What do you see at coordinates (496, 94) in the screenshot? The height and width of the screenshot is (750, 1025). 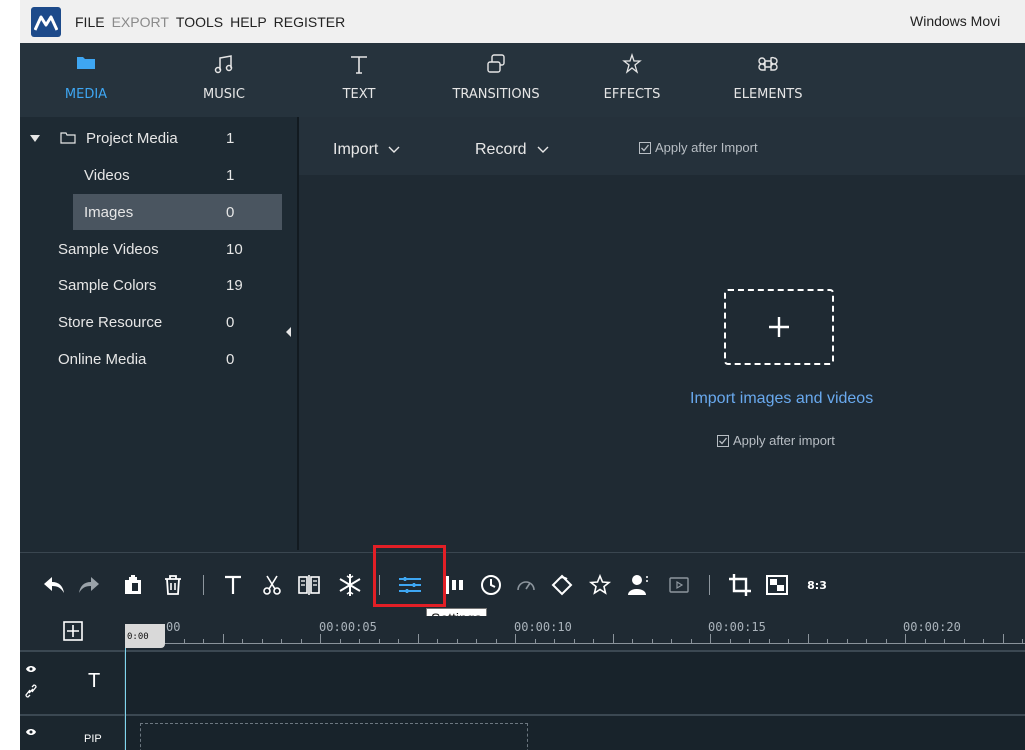 I see `tab-transitions-label: TRANSITIONS` at bounding box center [496, 94].